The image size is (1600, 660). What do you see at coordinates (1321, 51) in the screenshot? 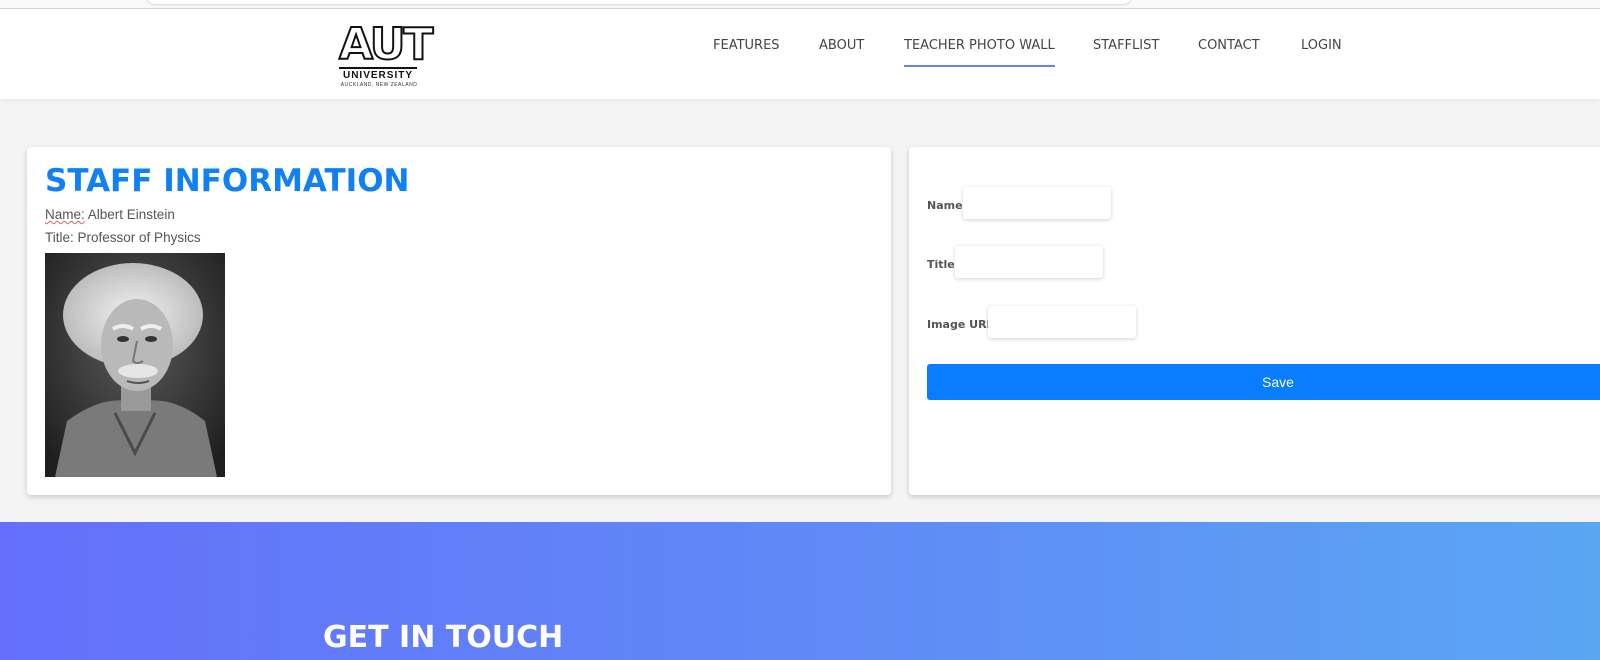
I see `nav-item-login: LOGIN` at bounding box center [1321, 51].